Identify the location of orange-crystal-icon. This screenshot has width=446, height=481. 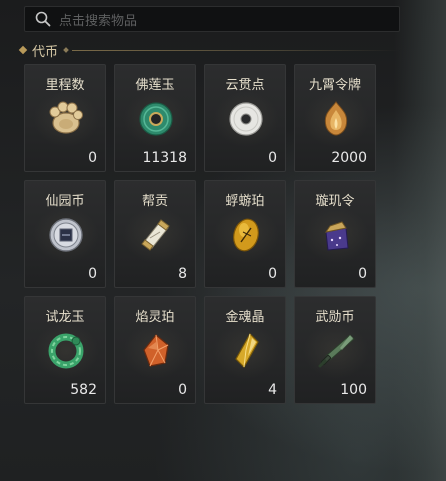
(156, 350).